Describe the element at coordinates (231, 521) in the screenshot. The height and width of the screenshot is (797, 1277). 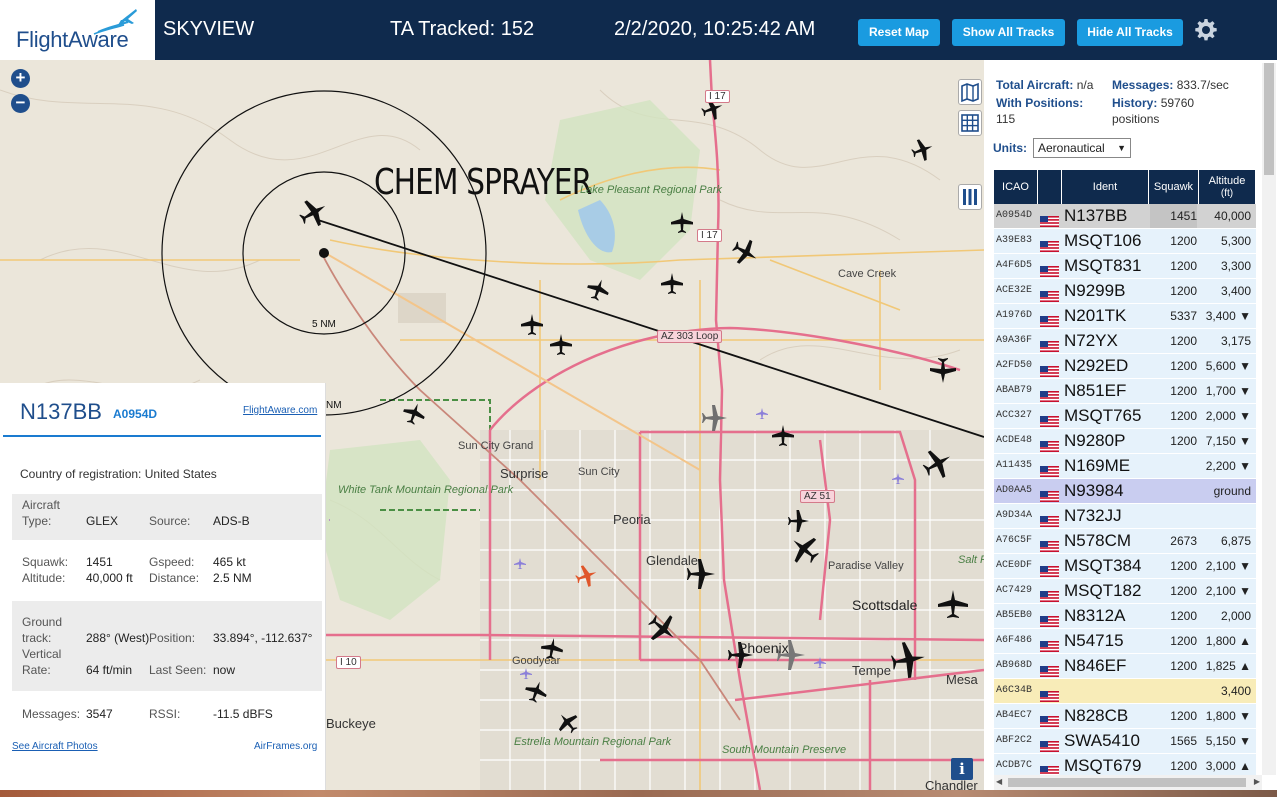
I see `source-value: ADS-B` at that location.